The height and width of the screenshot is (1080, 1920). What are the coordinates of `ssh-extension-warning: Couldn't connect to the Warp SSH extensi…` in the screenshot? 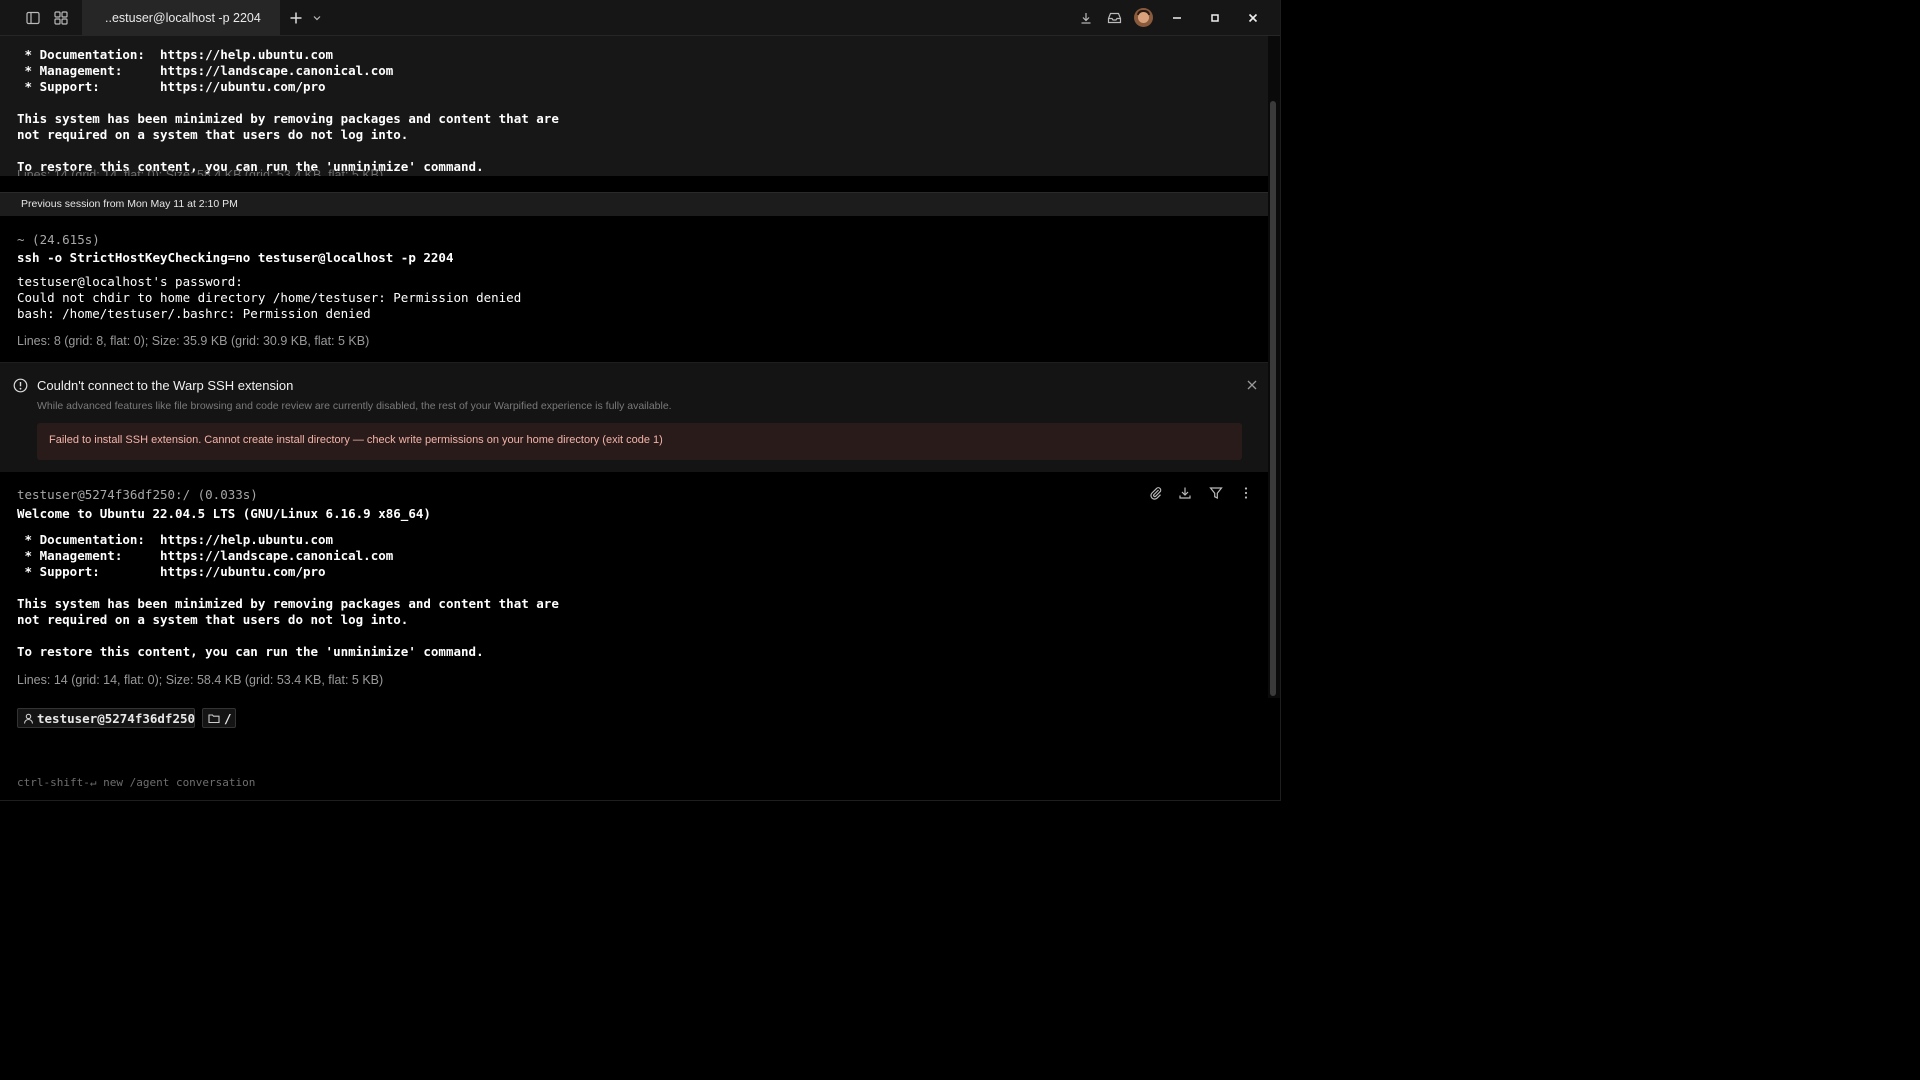 It's located at (634, 418).